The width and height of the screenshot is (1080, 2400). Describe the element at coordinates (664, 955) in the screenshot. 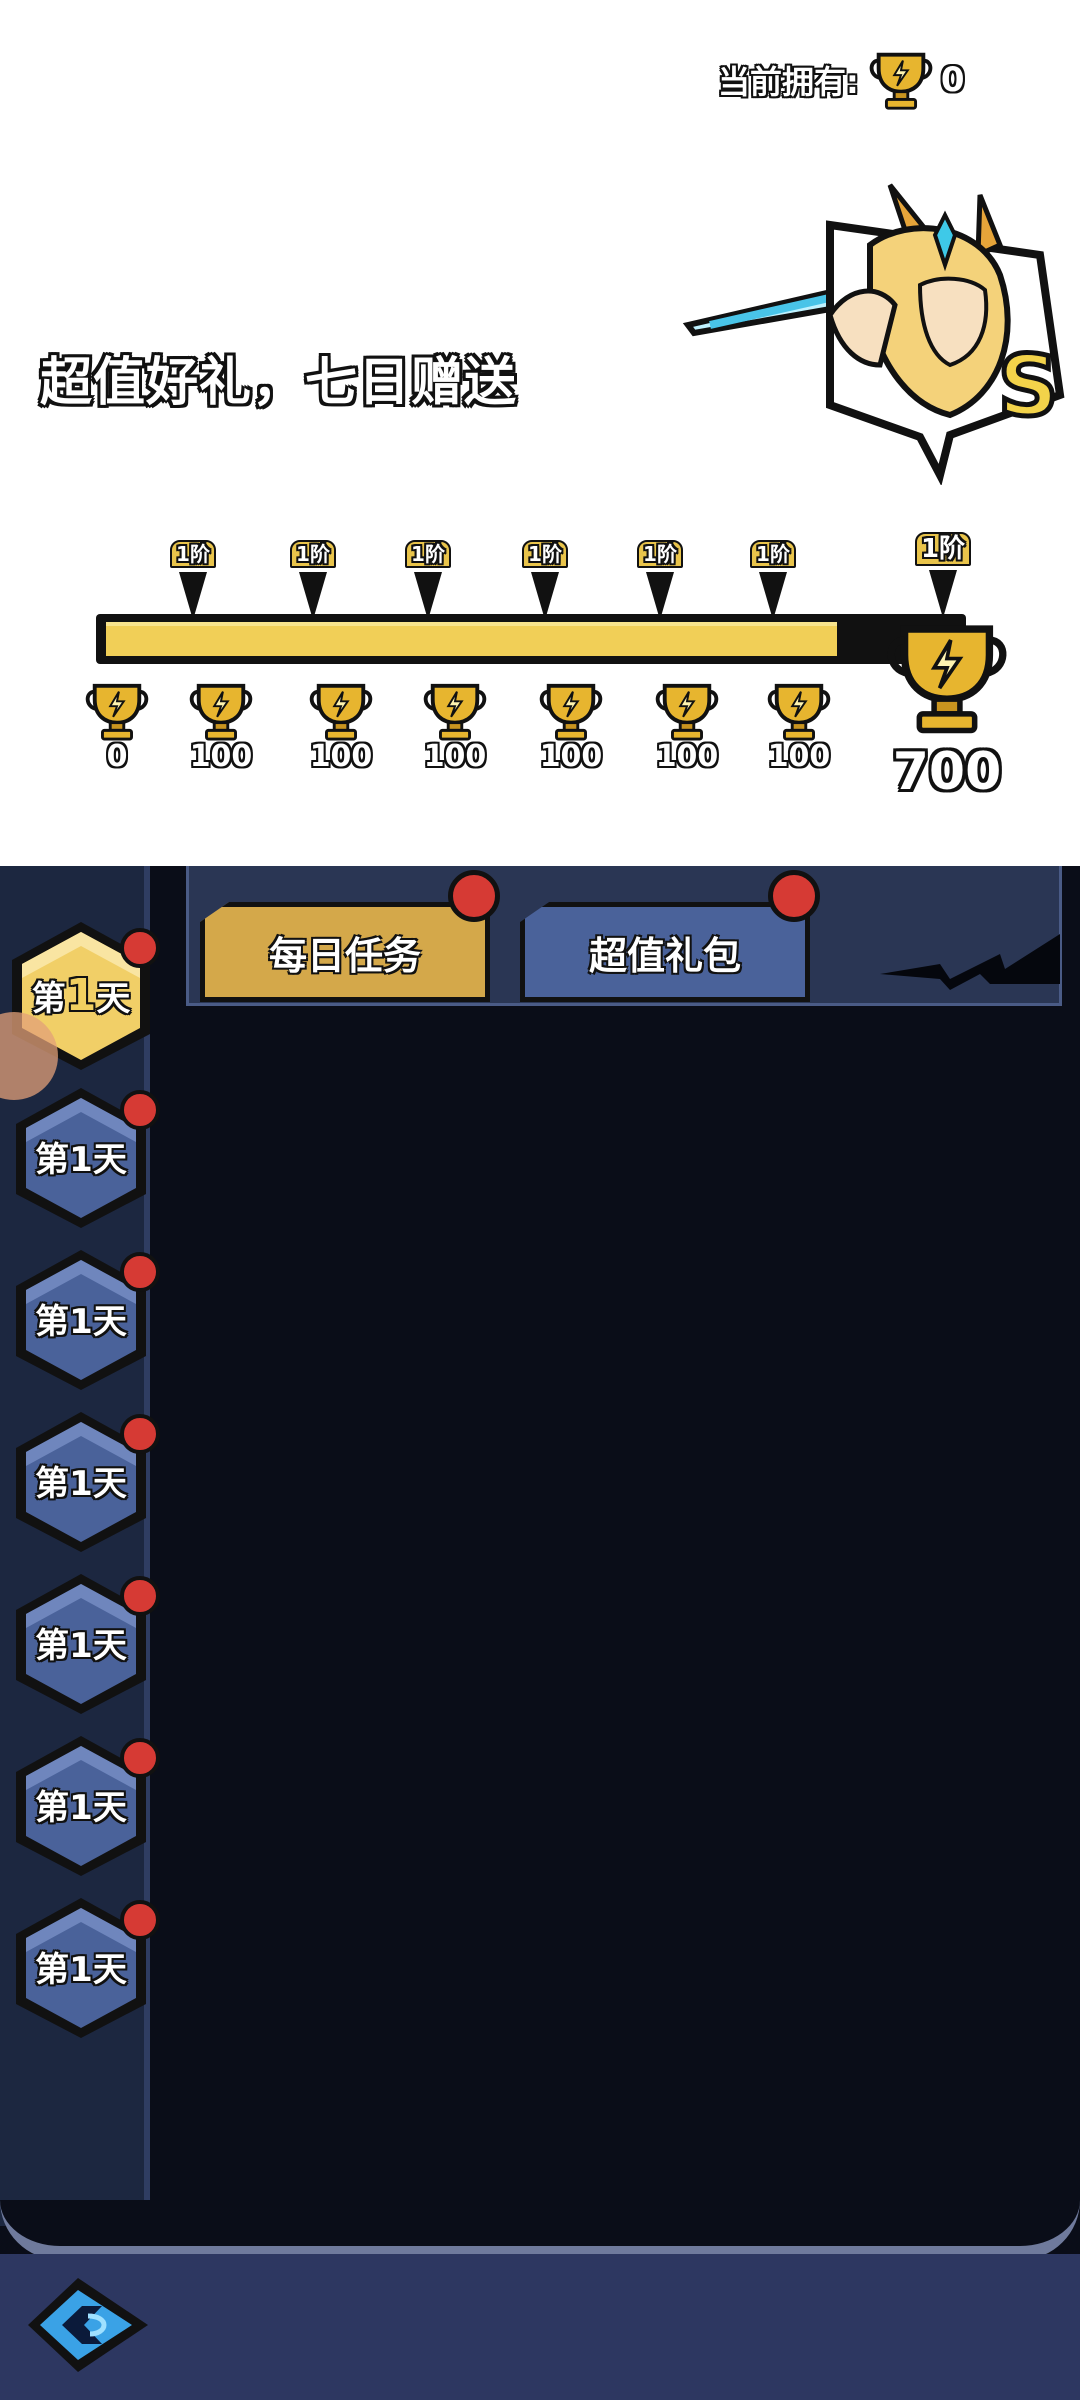

I see `tab-gift-label: 超值礼包` at that location.